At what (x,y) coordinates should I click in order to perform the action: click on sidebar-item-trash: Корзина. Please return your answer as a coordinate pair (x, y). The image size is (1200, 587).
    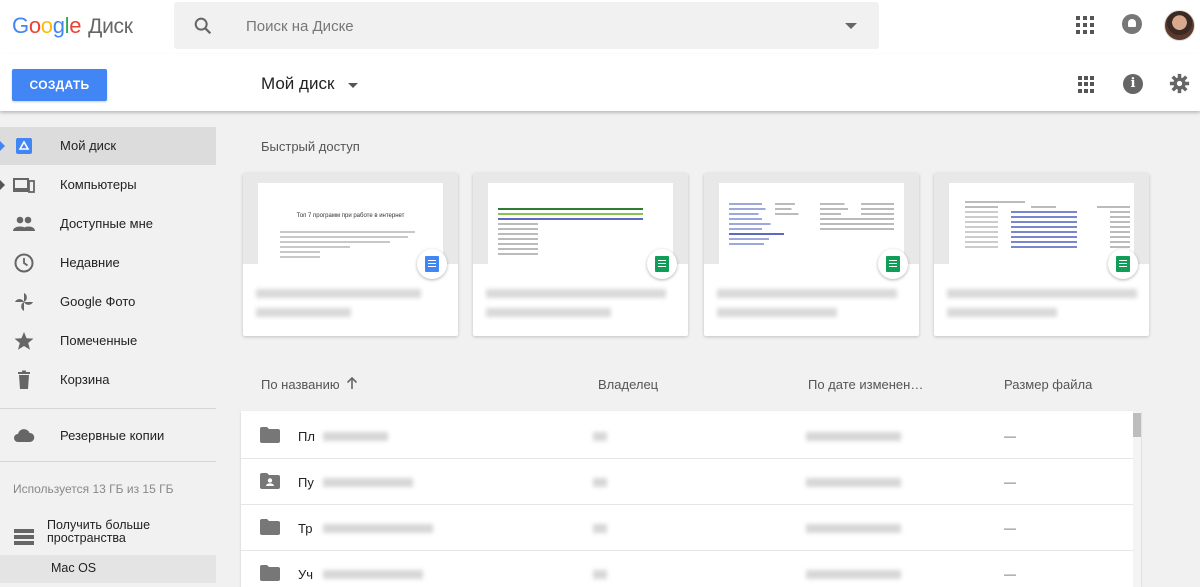
    Looking at the image, I should click on (108, 380).